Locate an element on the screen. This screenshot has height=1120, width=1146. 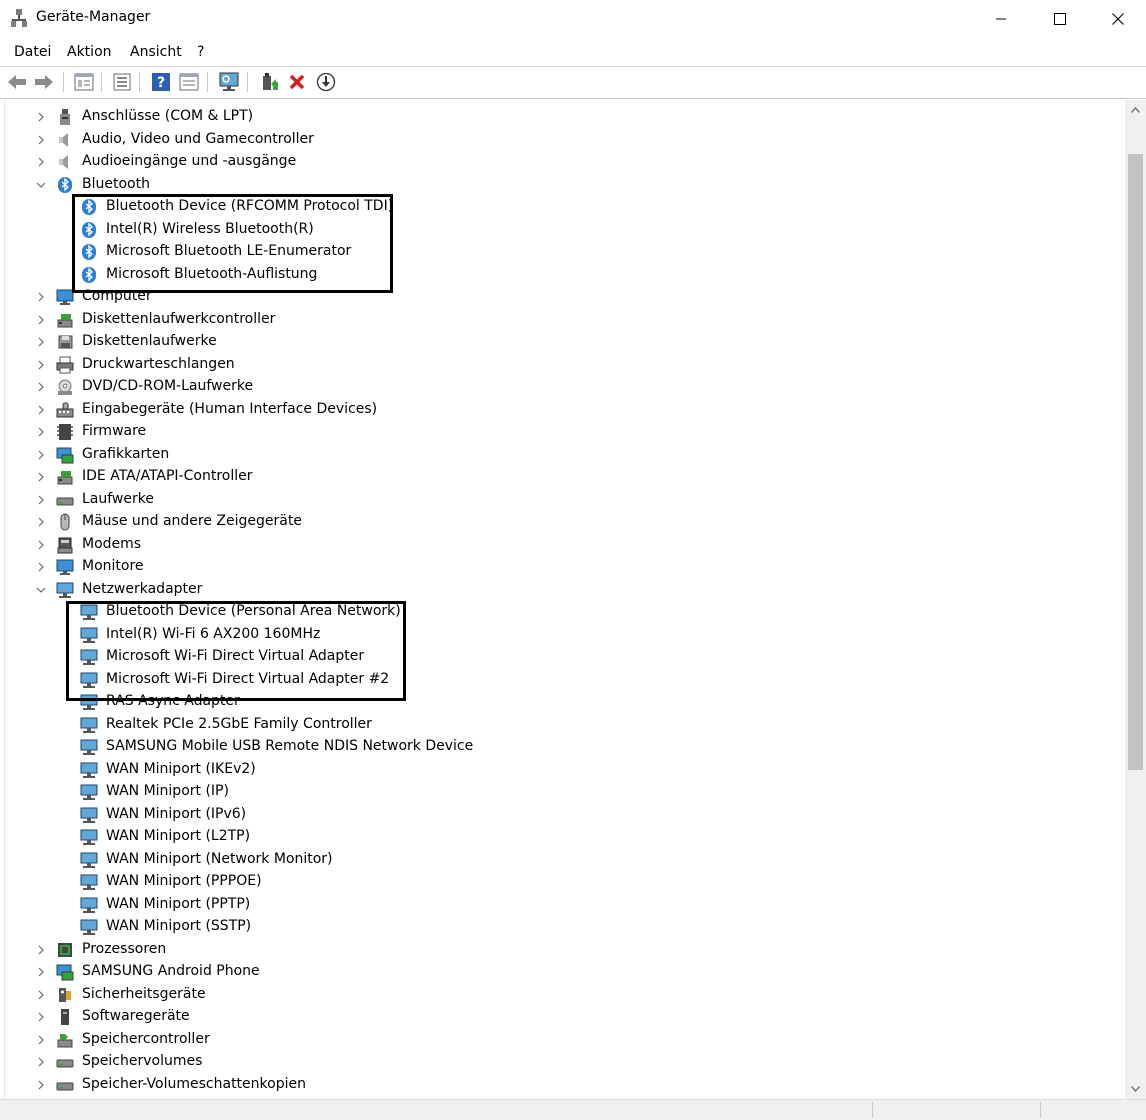
update-driver-icon is located at coordinates (270, 81).